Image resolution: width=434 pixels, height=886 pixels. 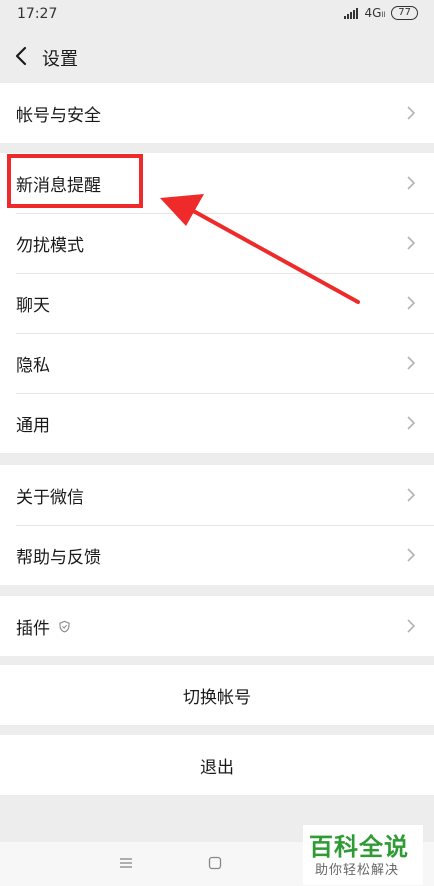 I want to click on settings-item-label: 聊天, so click(x=33, y=305).